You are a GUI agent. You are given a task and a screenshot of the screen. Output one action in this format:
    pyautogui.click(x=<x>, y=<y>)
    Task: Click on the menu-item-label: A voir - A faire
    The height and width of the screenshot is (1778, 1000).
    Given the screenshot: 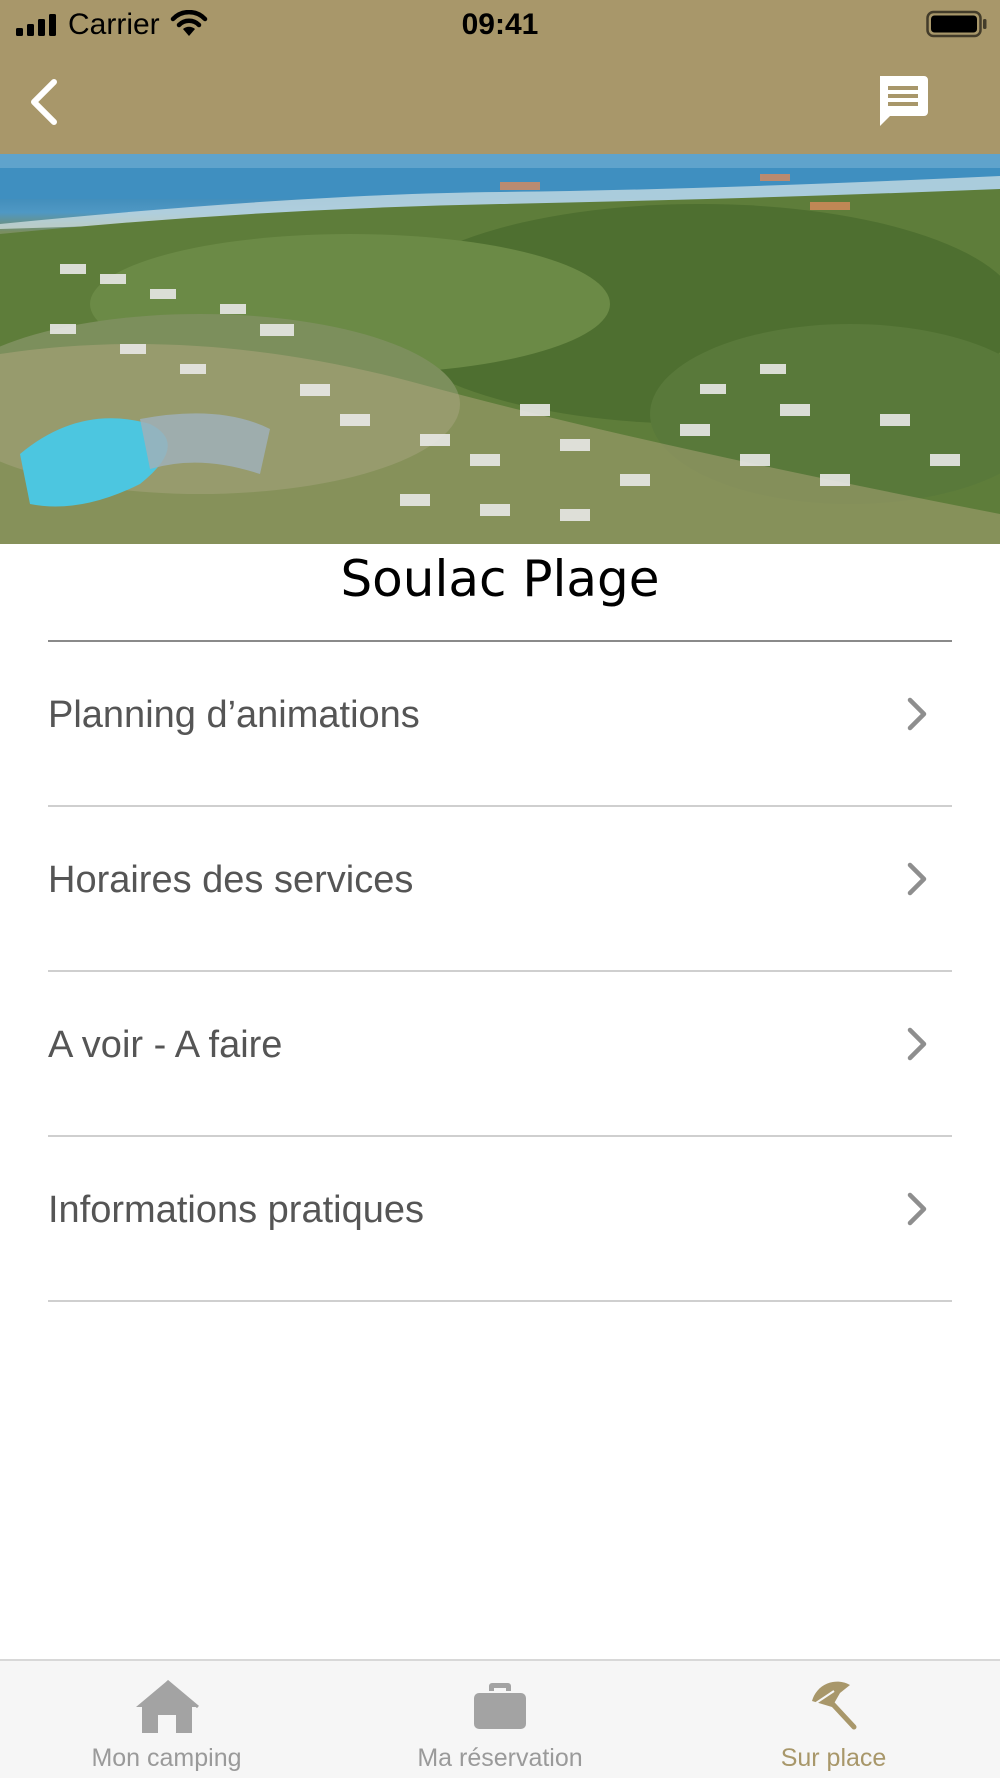 What is the action you would take?
    pyautogui.click(x=165, y=1045)
    